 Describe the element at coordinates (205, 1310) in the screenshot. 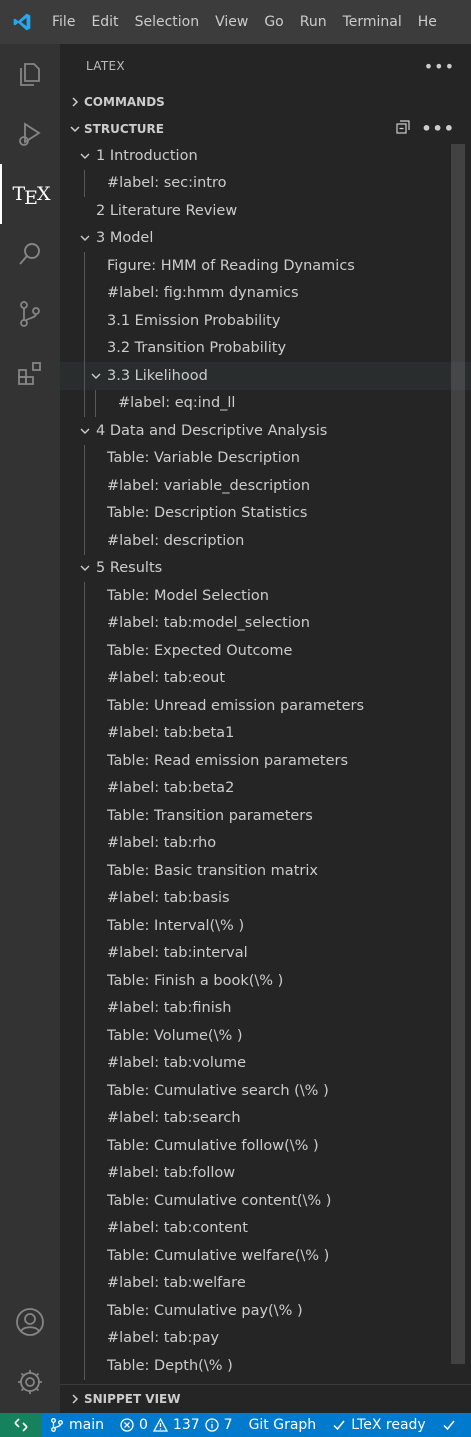

I see `tree-item-label: Table: Cumulative pay(\% )` at that location.